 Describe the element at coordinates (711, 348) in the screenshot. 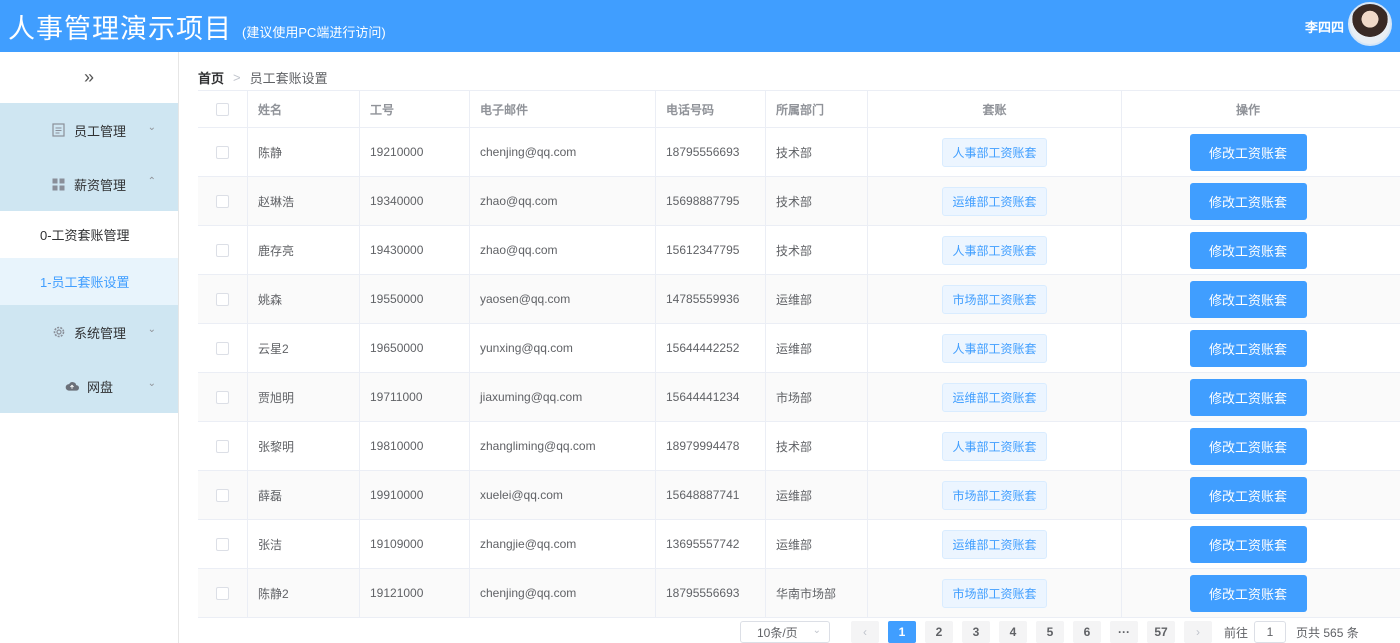

I see `cell-phone: 15644442252` at that location.